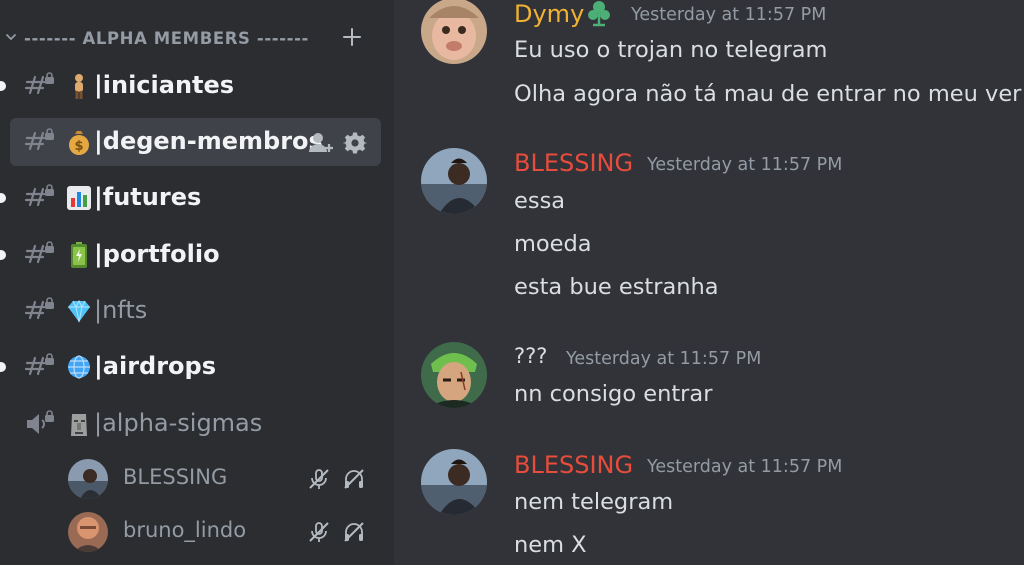 This screenshot has width=1024, height=565. Describe the element at coordinates (549, 14) in the screenshot. I see `message-author: Dymy` at that location.